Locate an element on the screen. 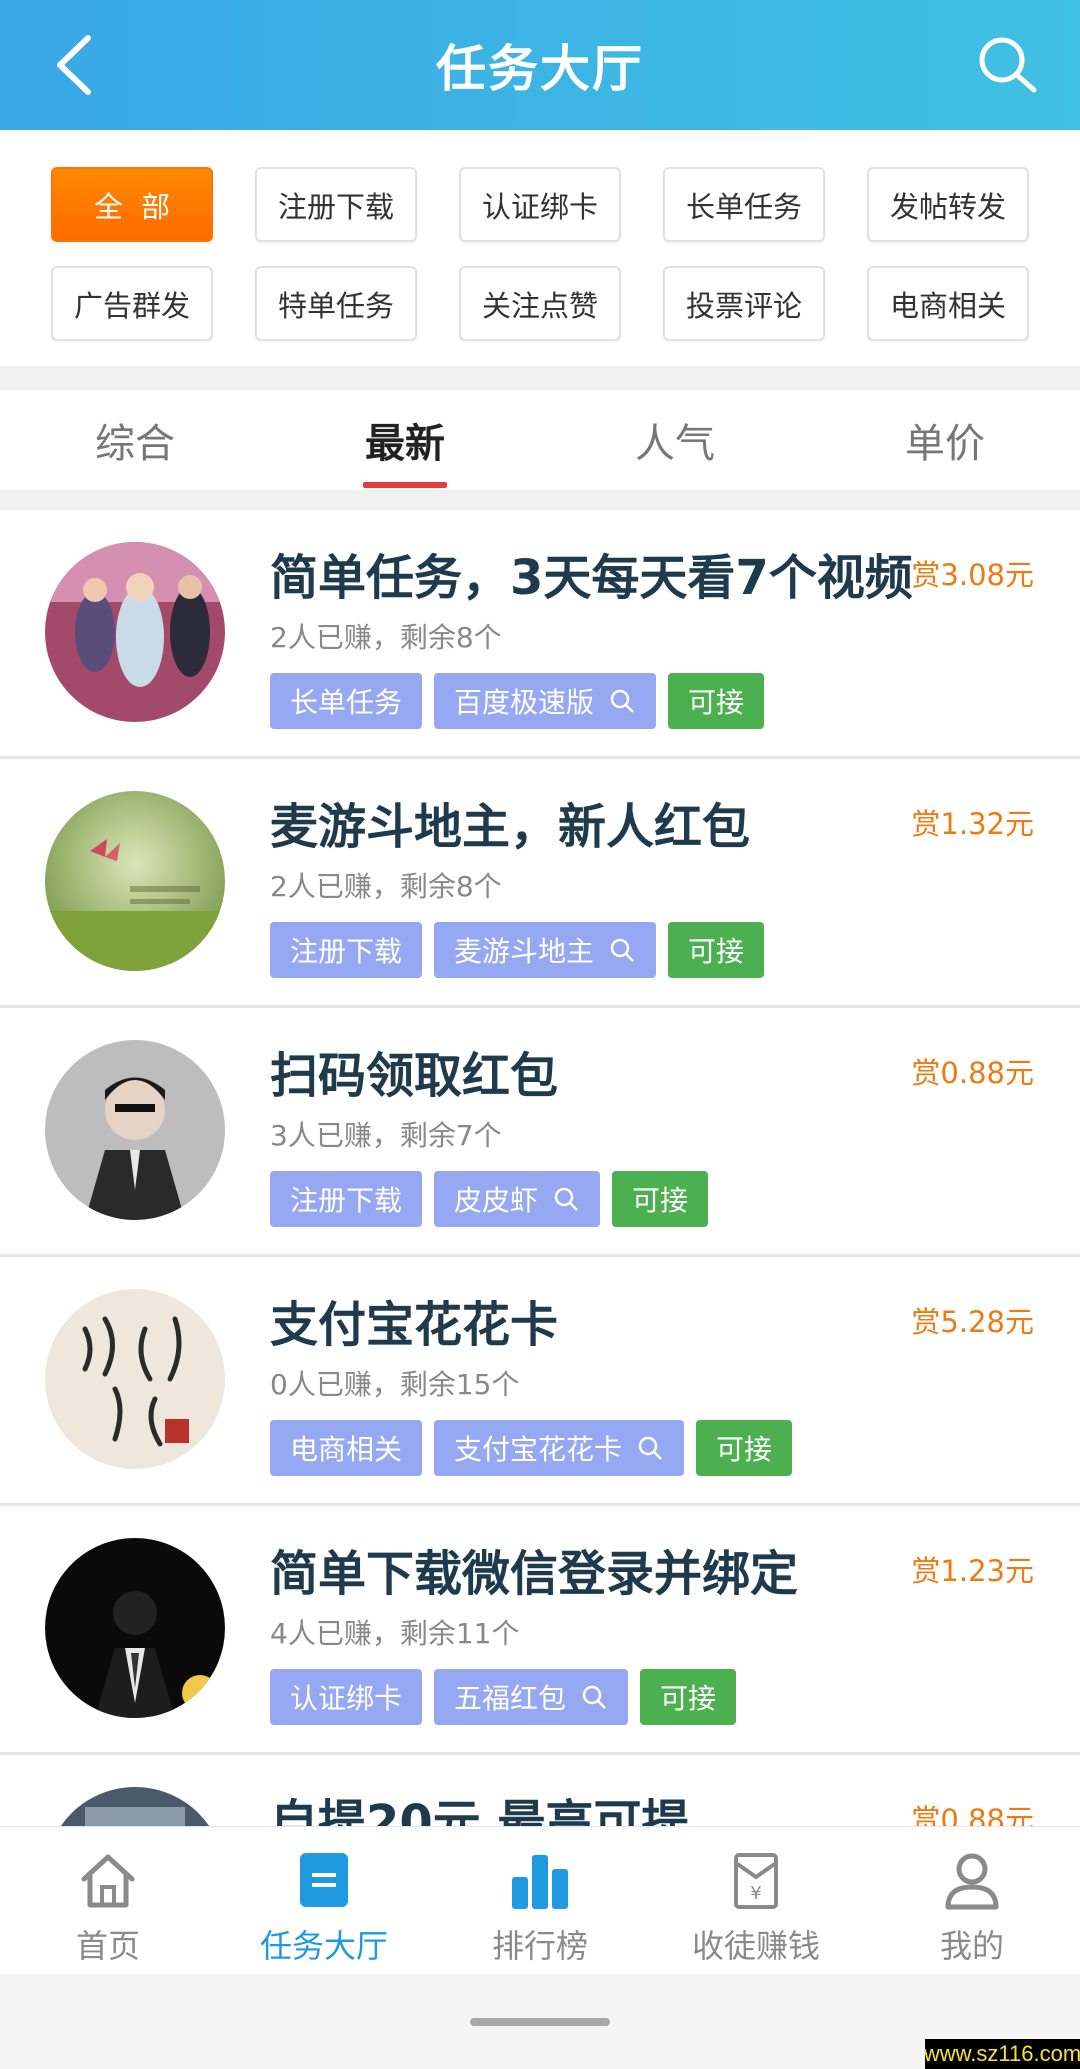 The image size is (1080, 2069). nav-invite-earn: ¥ 收徒赚钱 is located at coordinates (756, 1900).